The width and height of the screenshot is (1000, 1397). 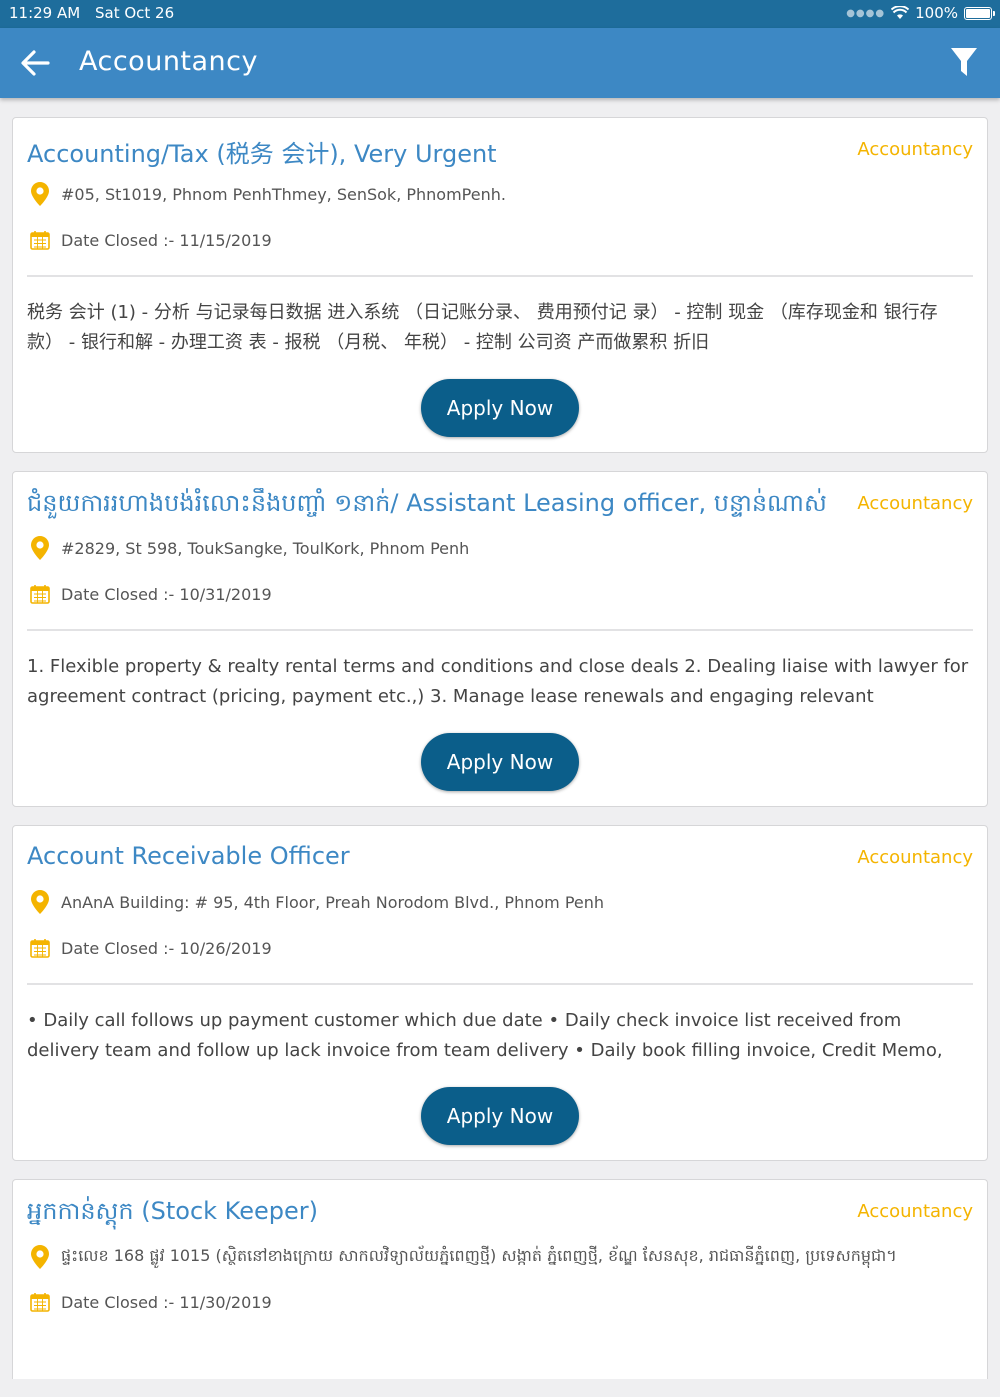 What do you see at coordinates (166, 594) in the screenshot?
I see `job-date-text: Date Closed :- 10/31/2019` at bounding box center [166, 594].